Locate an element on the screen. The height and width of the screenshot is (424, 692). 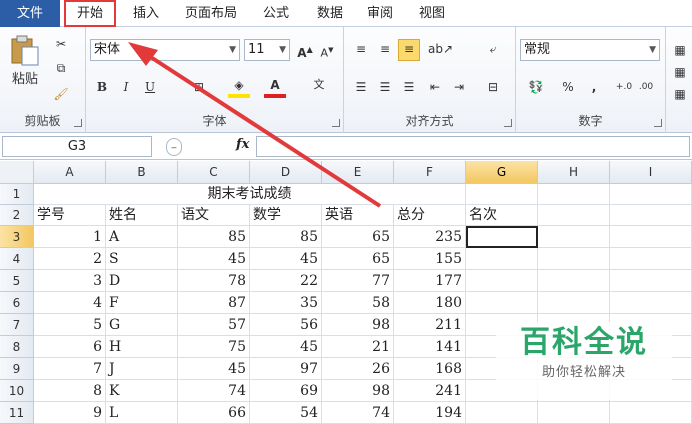
wrap-text-icon: ⤶ is located at coordinates (493, 49).